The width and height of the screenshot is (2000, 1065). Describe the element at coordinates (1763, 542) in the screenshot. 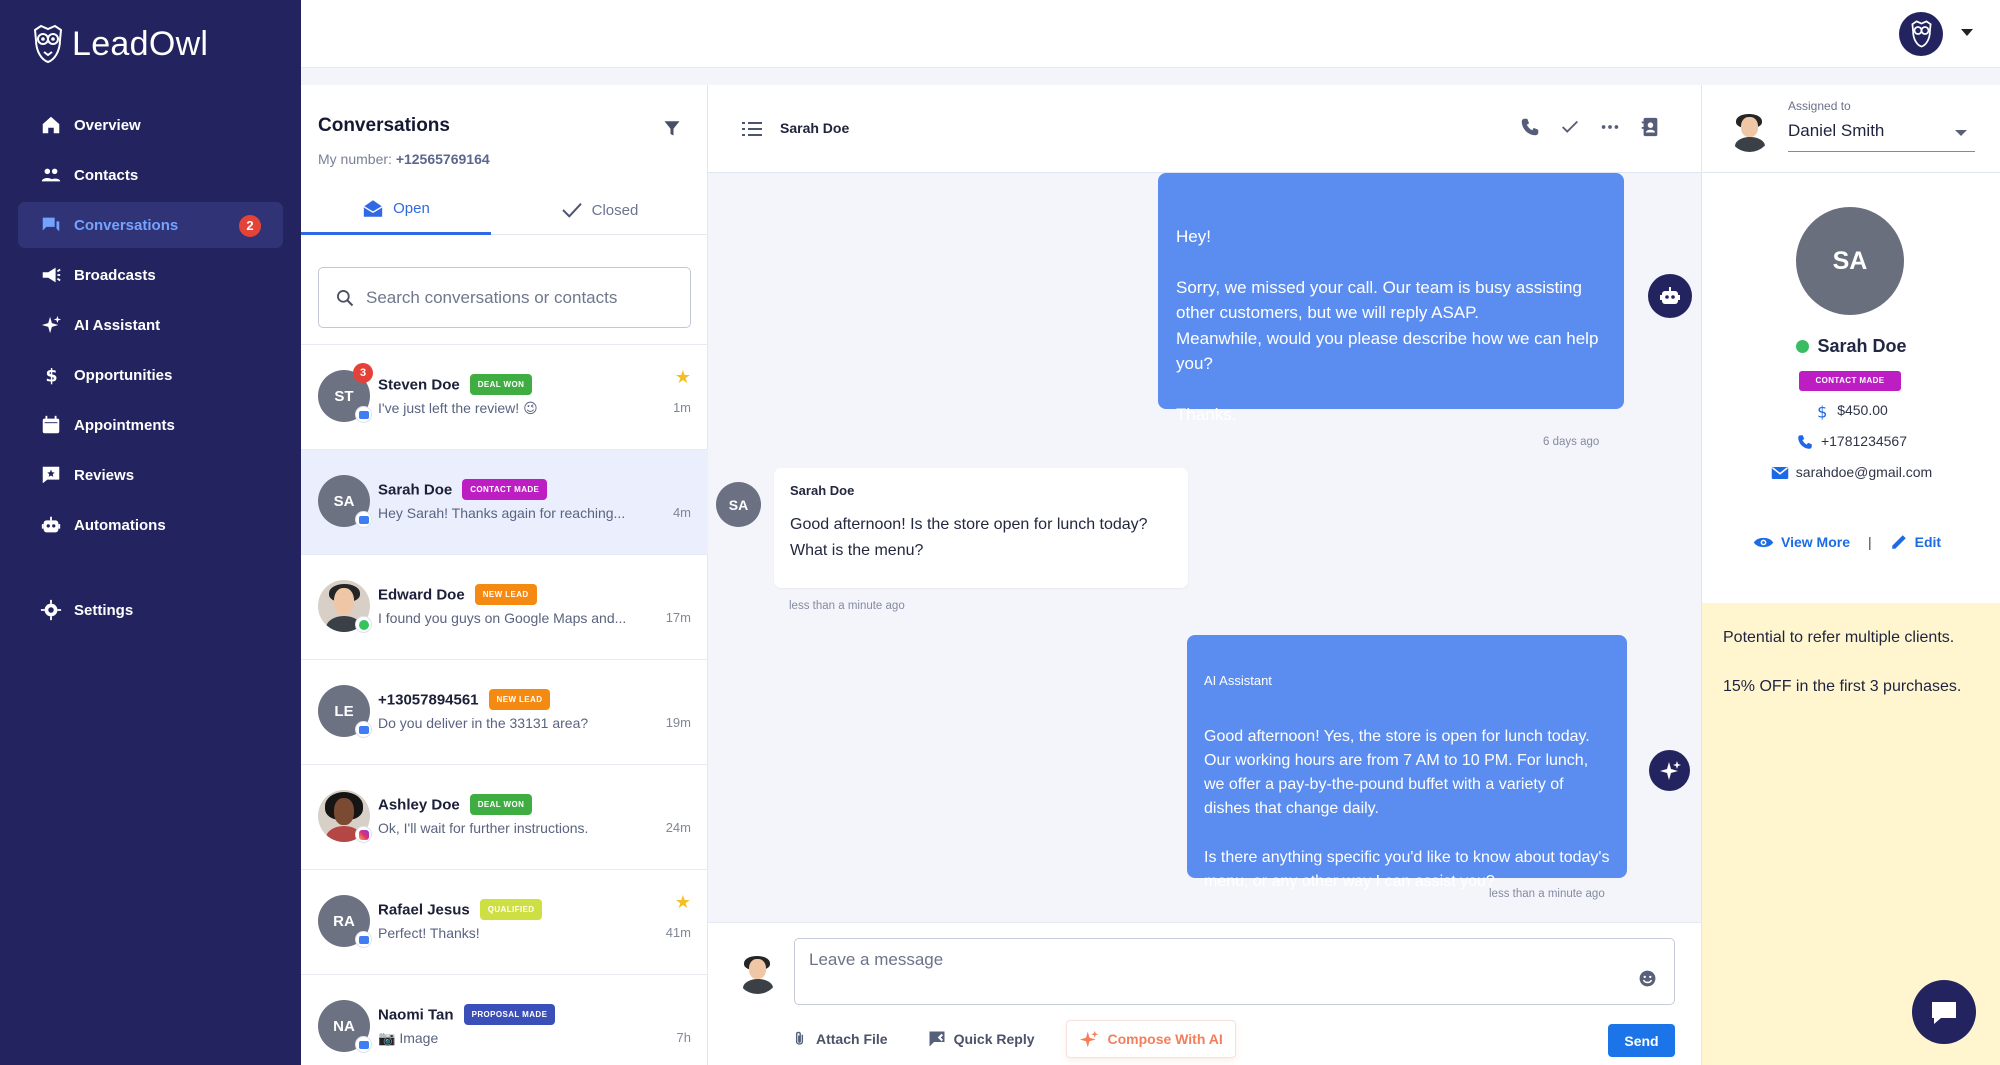

I see `eye-icon` at that location.